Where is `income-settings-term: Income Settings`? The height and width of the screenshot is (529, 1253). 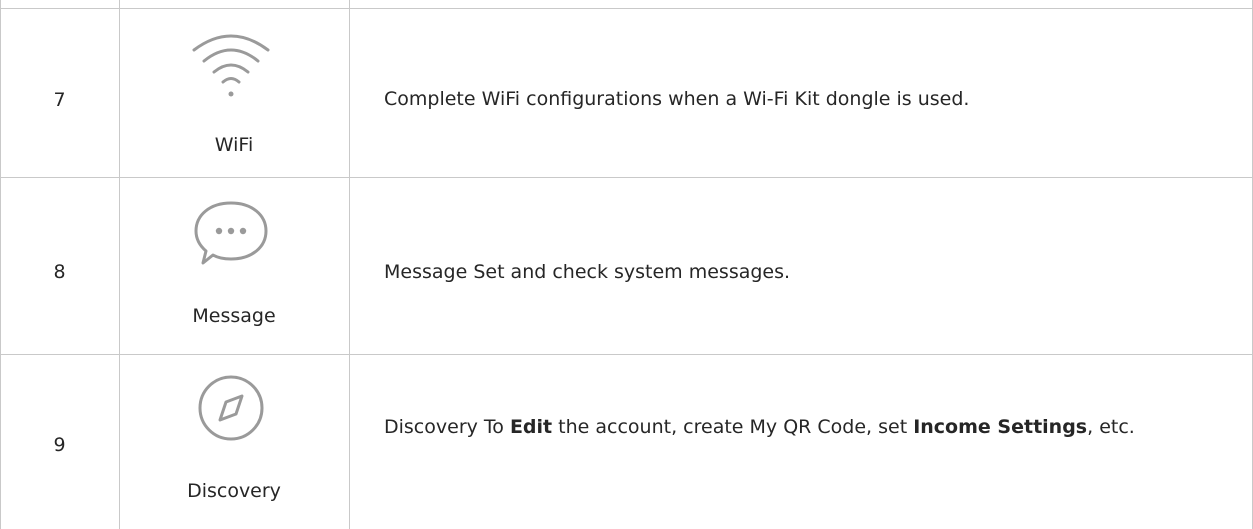
income-settings-term: Income Settings is located at coordinates (1000, 427).